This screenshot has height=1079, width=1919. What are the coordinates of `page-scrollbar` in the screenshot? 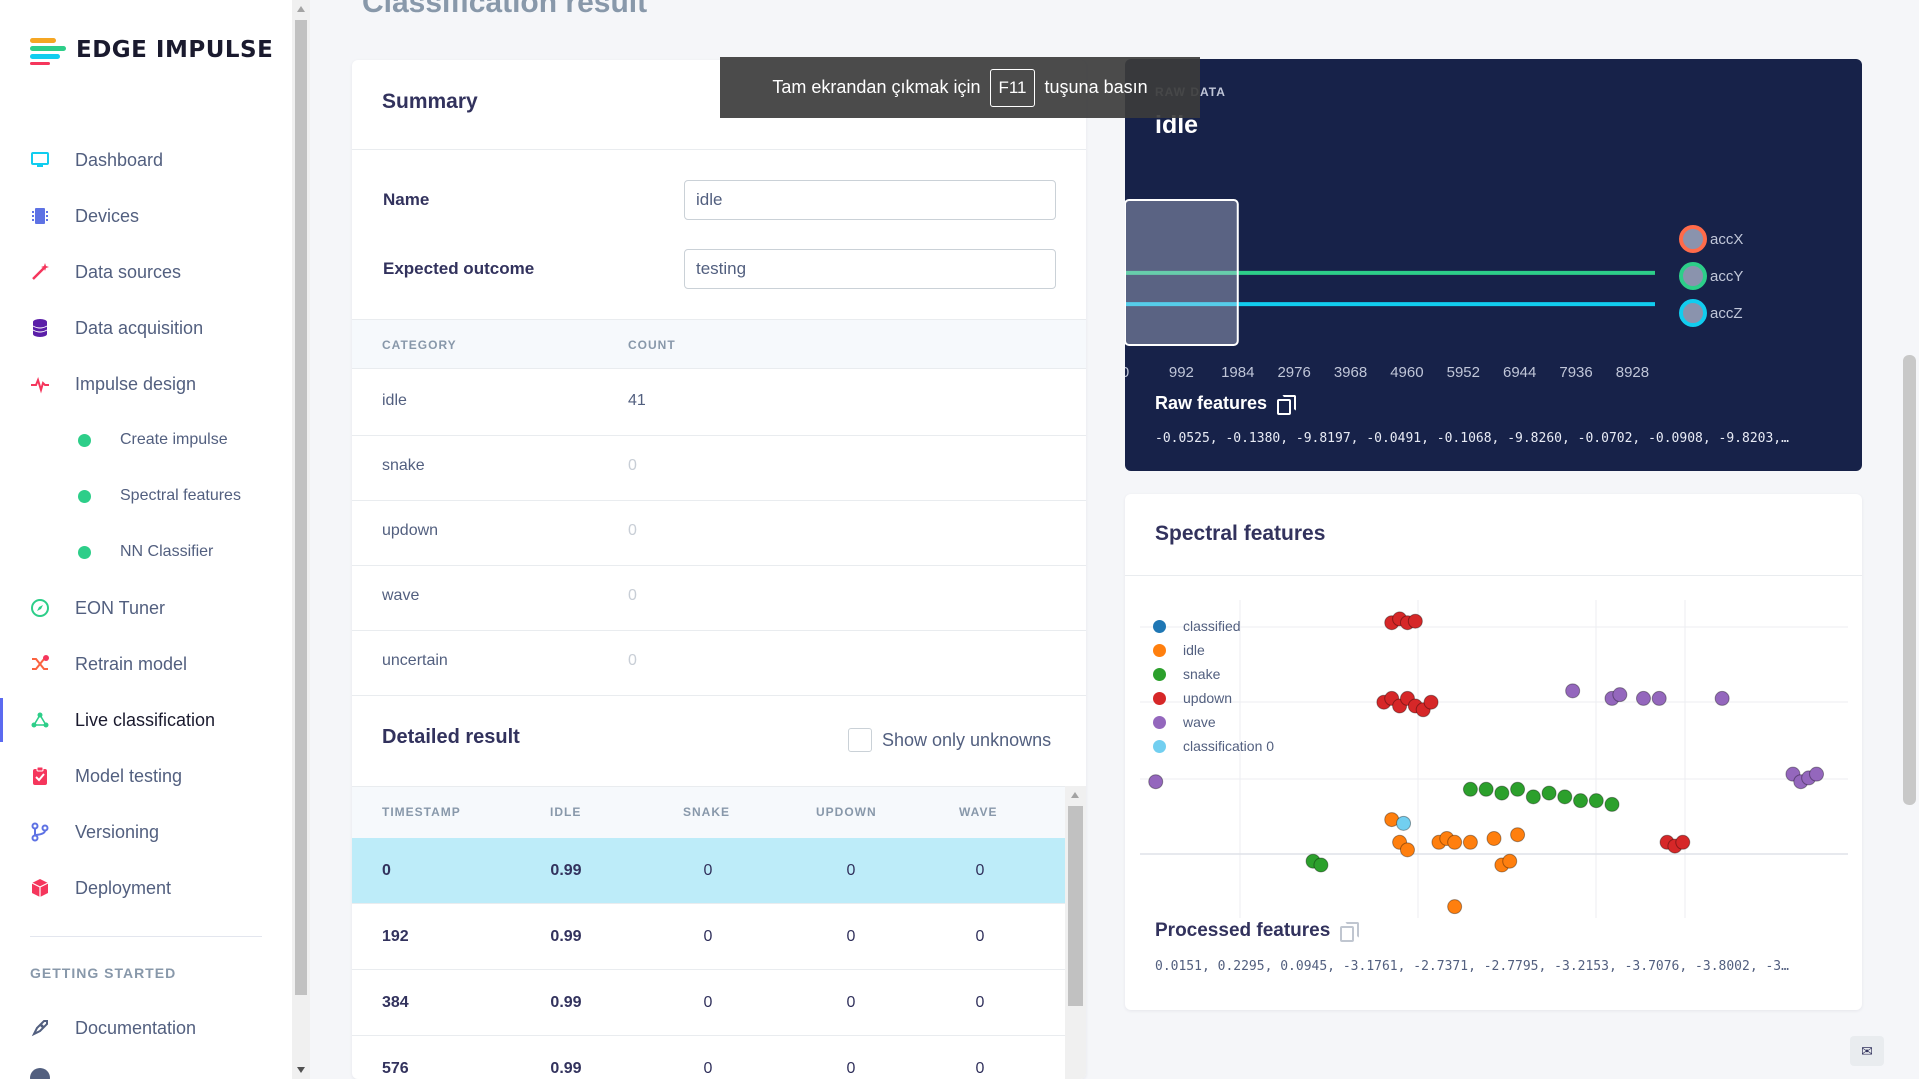 It's located at (1909, 539).